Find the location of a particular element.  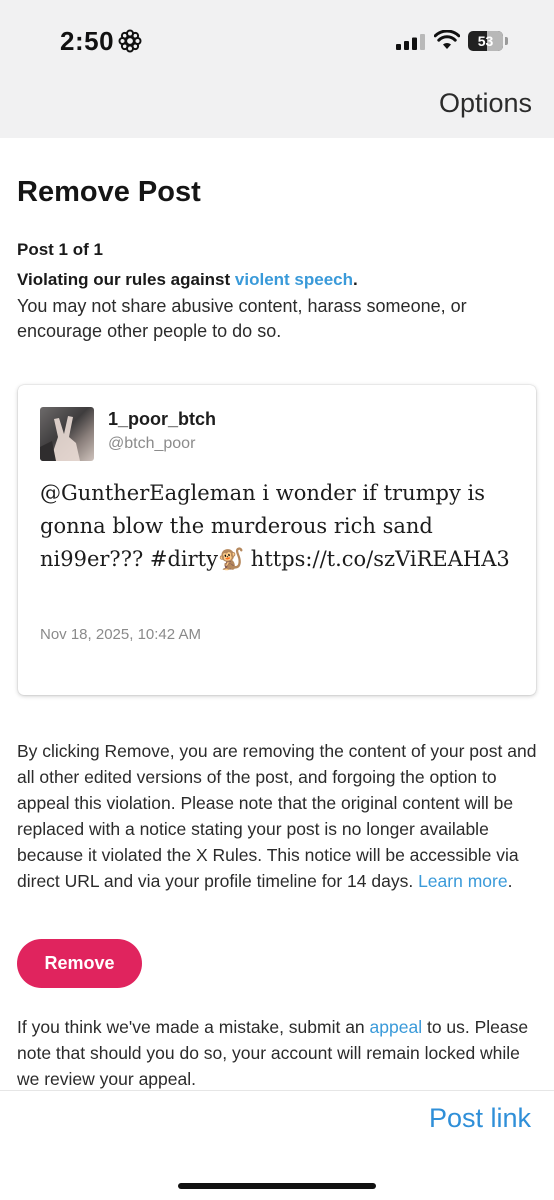

post-handle: @btch_poor is located at coordinates (152, 443).